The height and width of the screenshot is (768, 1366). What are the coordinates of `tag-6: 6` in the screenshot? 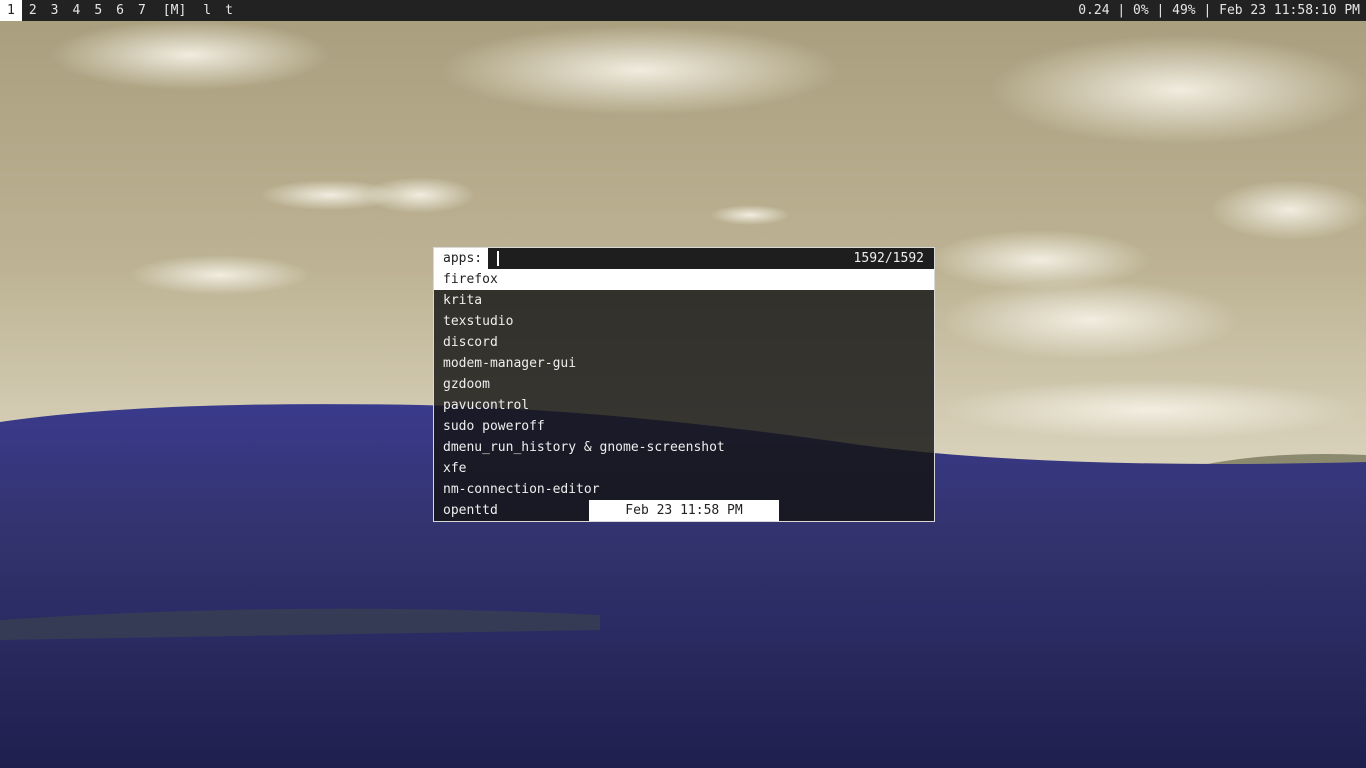 It's located at (120, 10).